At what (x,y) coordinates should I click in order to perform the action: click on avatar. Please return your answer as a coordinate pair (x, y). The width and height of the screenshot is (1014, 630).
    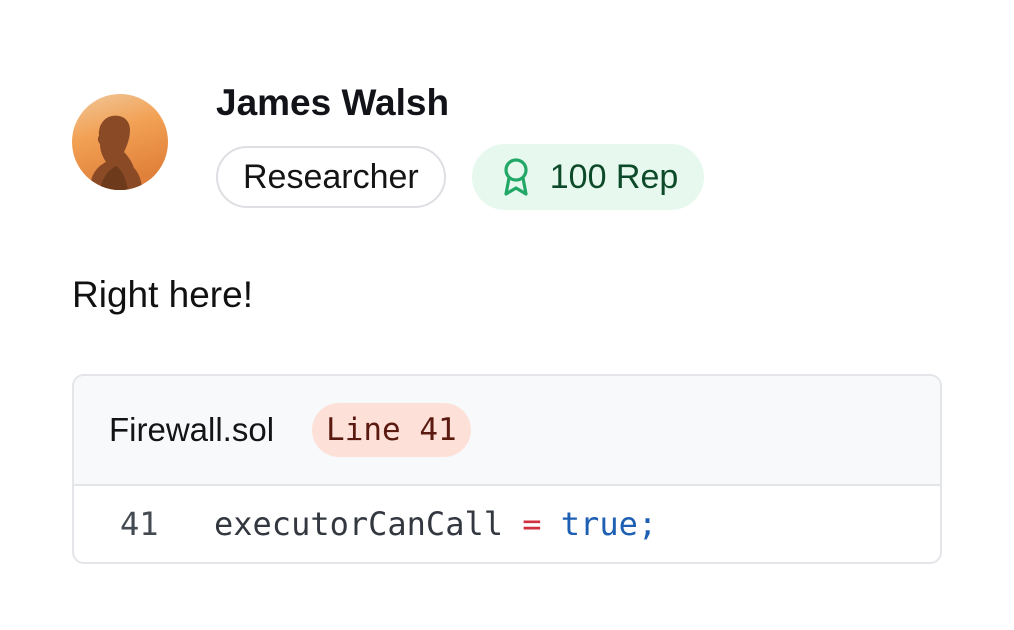
    Looking at the image, I should click on (120, 142).